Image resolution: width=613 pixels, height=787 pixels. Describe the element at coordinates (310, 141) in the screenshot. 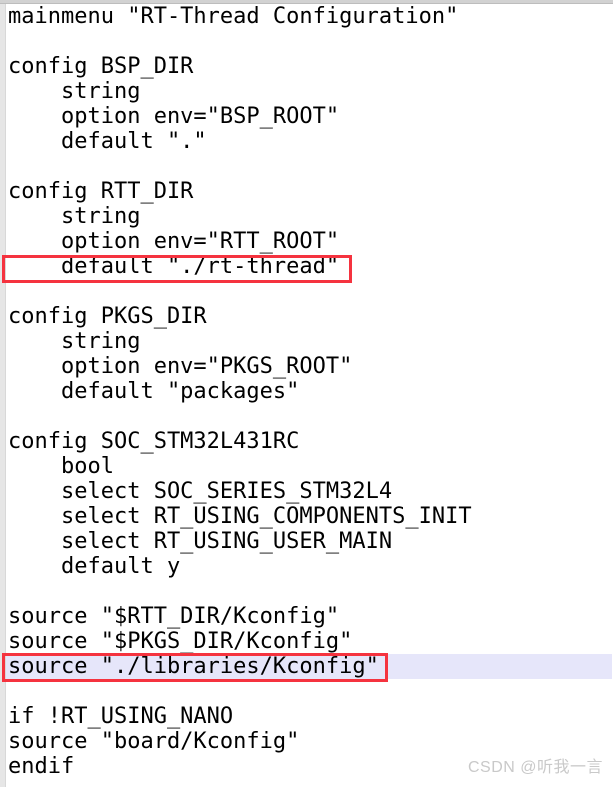

I see `code-line: default "."` at that location.